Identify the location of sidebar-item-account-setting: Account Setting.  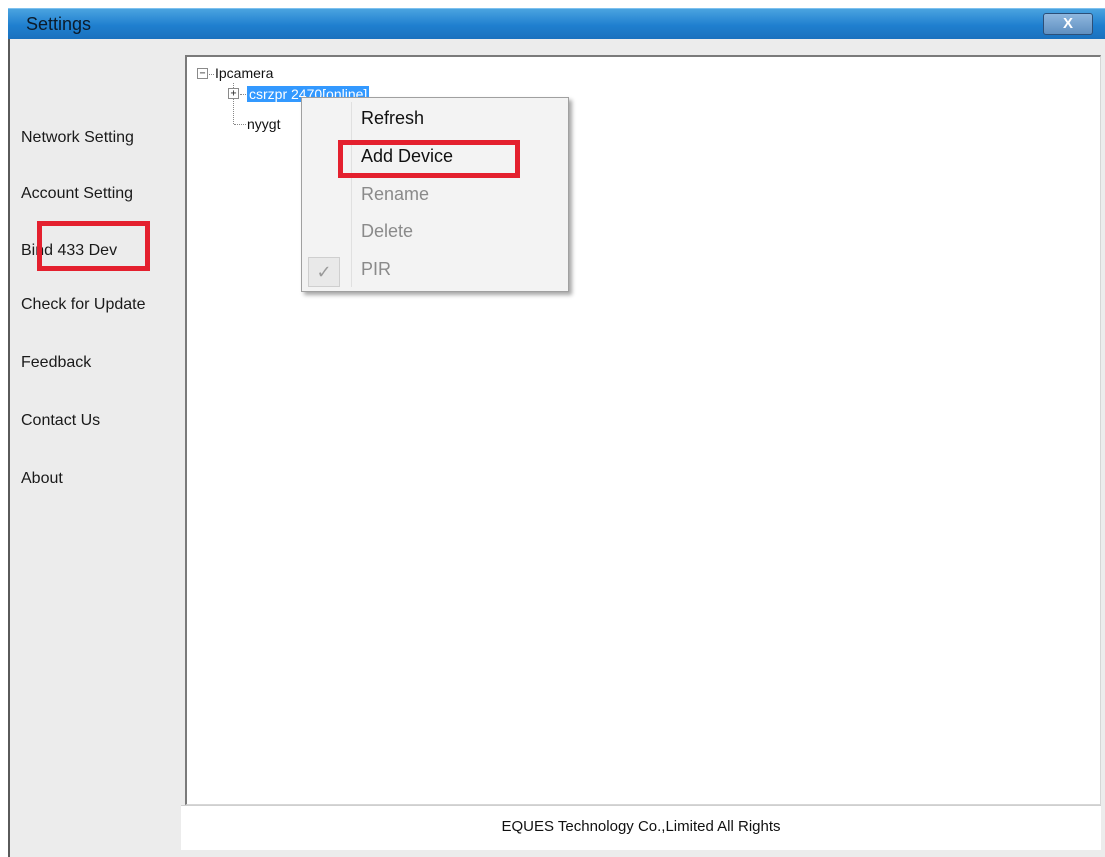
(77, 194).